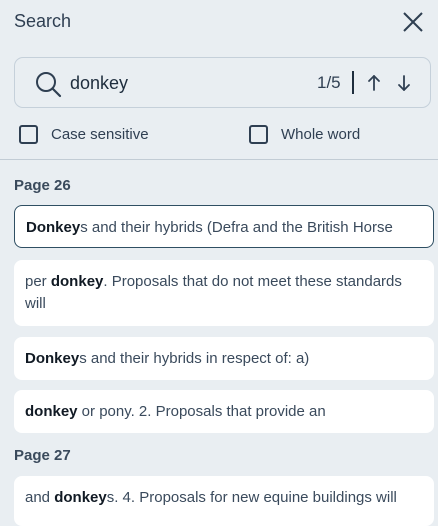 The height and width of the screenshot is (526, 438). Describe the element at coordinates (42, 185) in the screenshot. I see `page-heading: Page 26` at that location.